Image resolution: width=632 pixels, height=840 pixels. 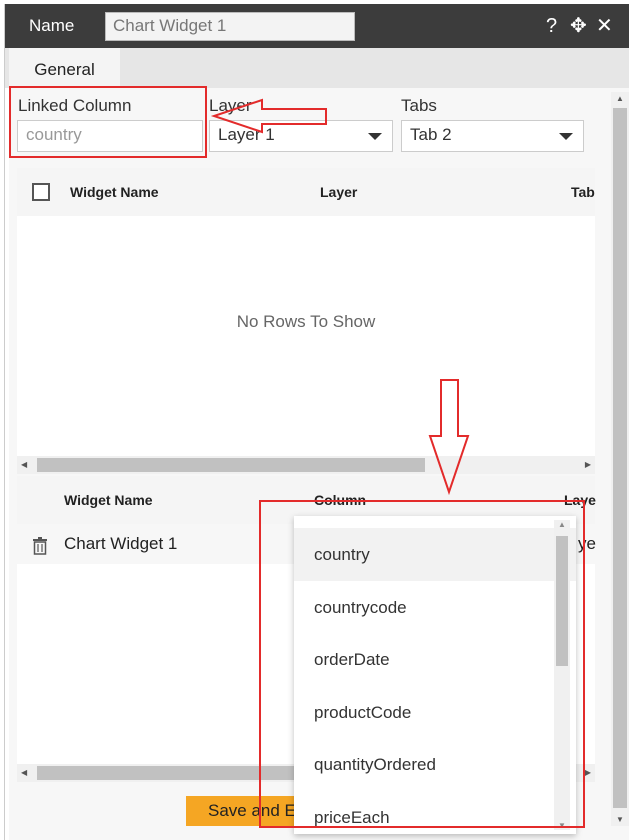 I want to click on arrow-left-icon, so click(x=268, y=116).